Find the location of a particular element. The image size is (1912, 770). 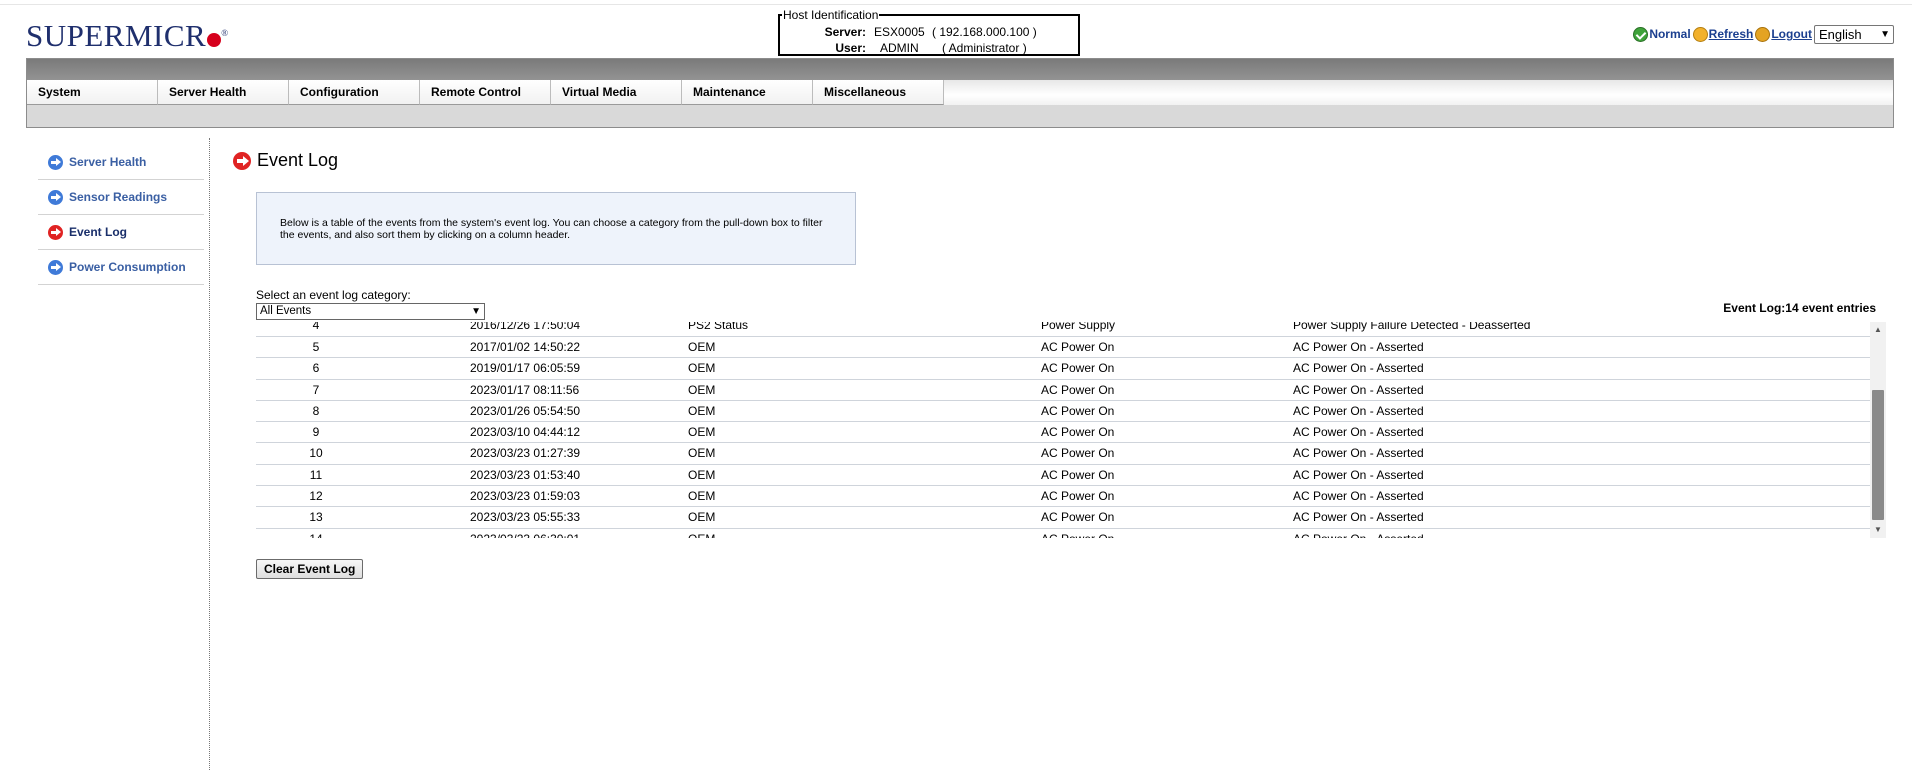

sidebar-item-sensor-readings: Sensor Readings is located at coordinates (121, 197).